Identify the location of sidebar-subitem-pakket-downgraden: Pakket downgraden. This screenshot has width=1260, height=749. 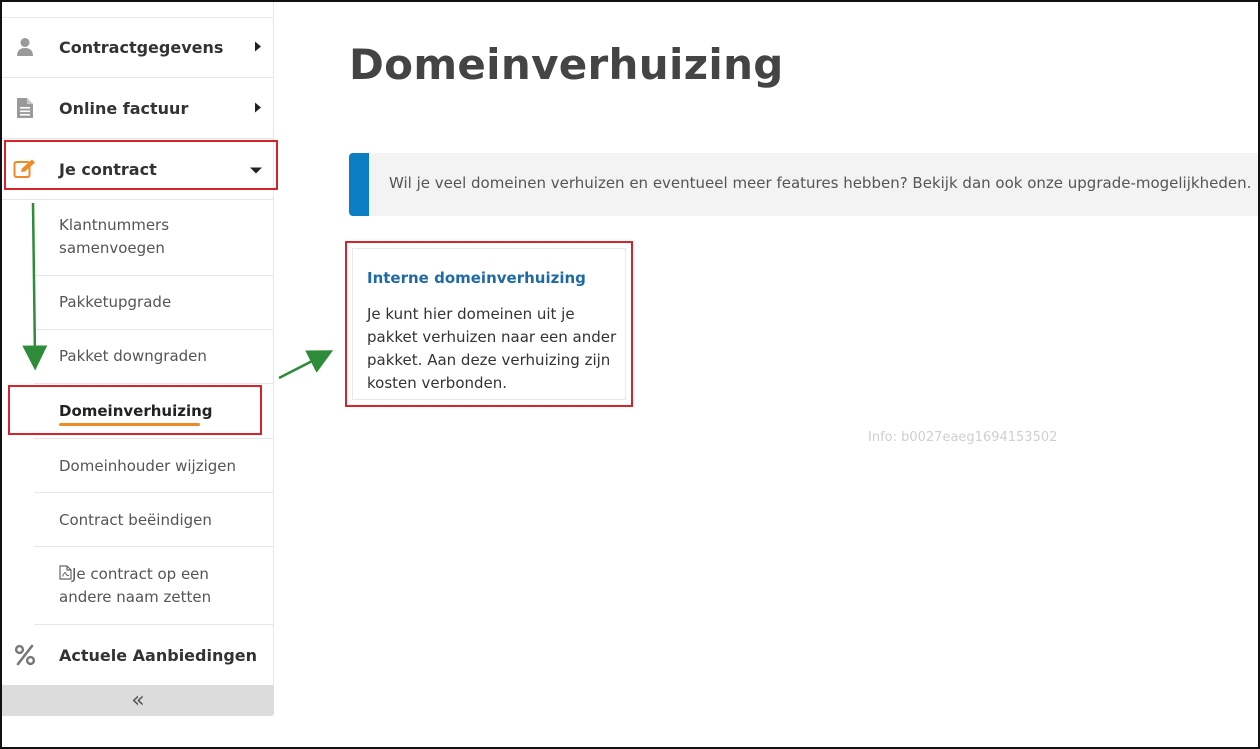
(154, 357).